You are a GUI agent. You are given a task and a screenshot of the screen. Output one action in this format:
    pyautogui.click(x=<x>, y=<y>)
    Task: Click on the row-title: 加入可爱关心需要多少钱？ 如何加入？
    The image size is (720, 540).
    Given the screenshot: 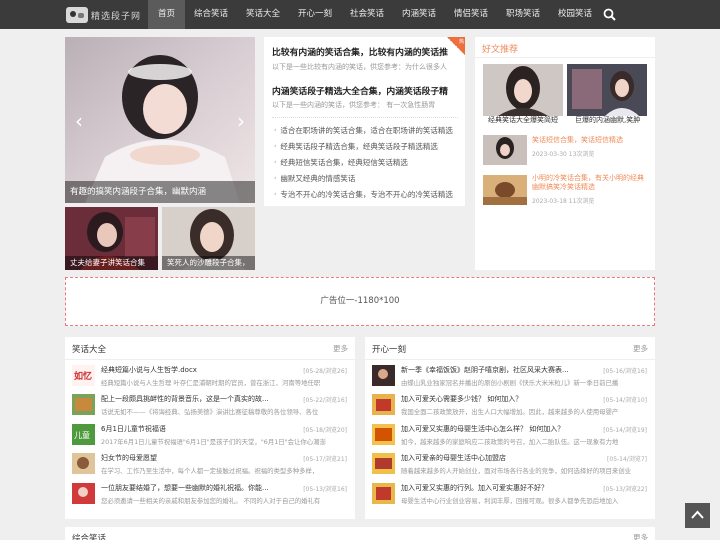 What is the action you would take?
    pyautogui.click(x=501, y=399)
    